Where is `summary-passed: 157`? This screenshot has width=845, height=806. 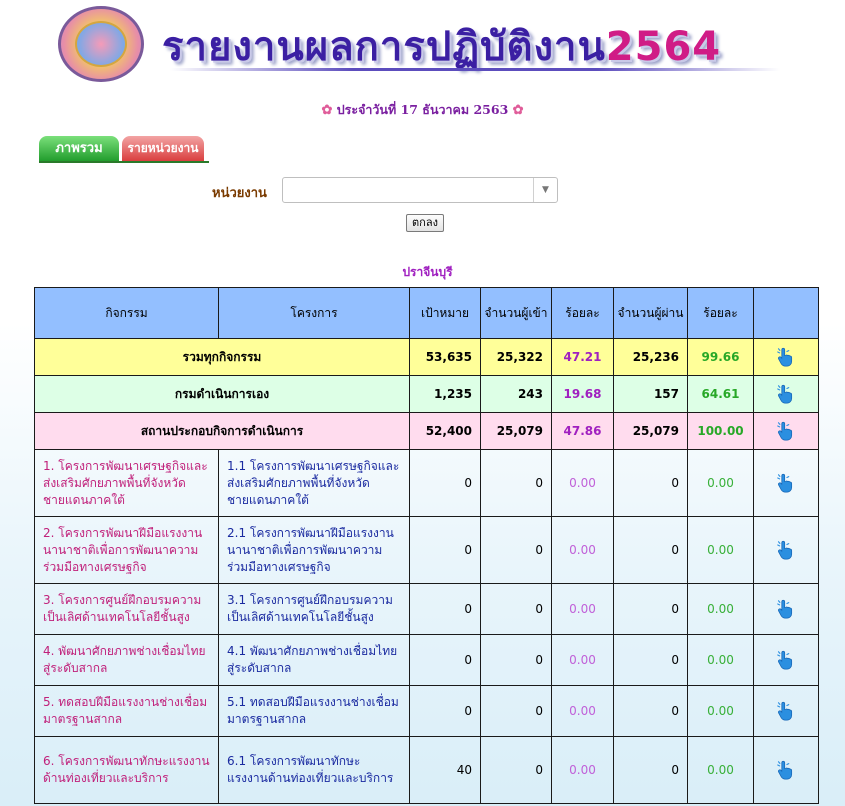 summary-passed: 157 is located at coordinates (650, 394).